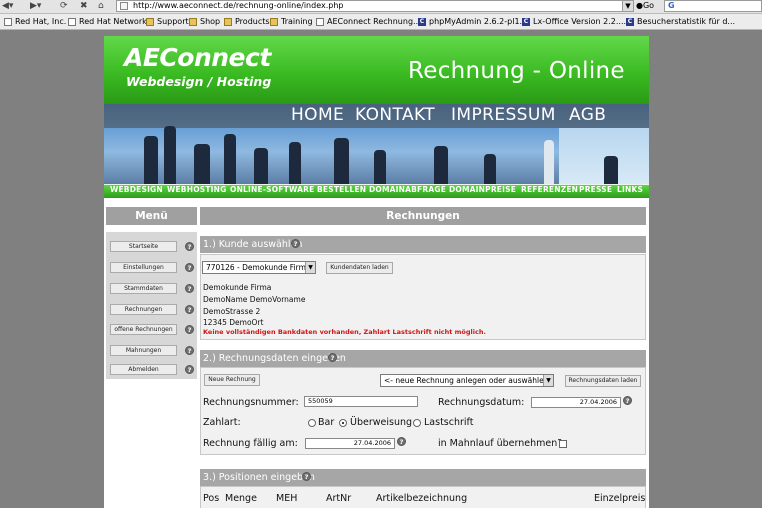 Image resolution: width=762 pixels, height=508 pixels. What do you see at coordinates (250, 443) in the screenshot?
I see `due-date-label: Rechnung fällig am:` at bounding box center [250, 443].